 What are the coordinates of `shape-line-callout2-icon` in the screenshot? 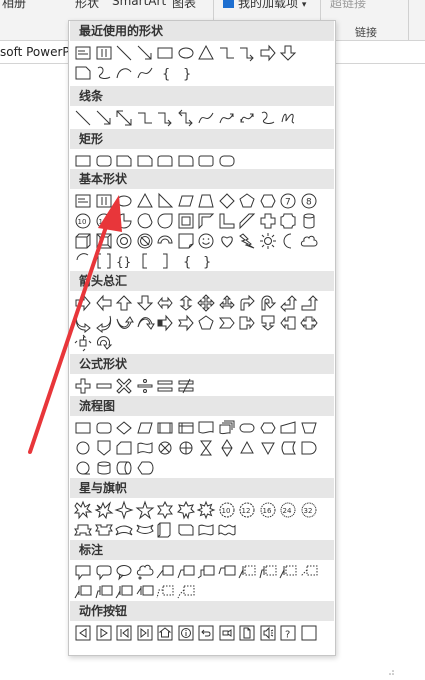 It's located at (186, 572).